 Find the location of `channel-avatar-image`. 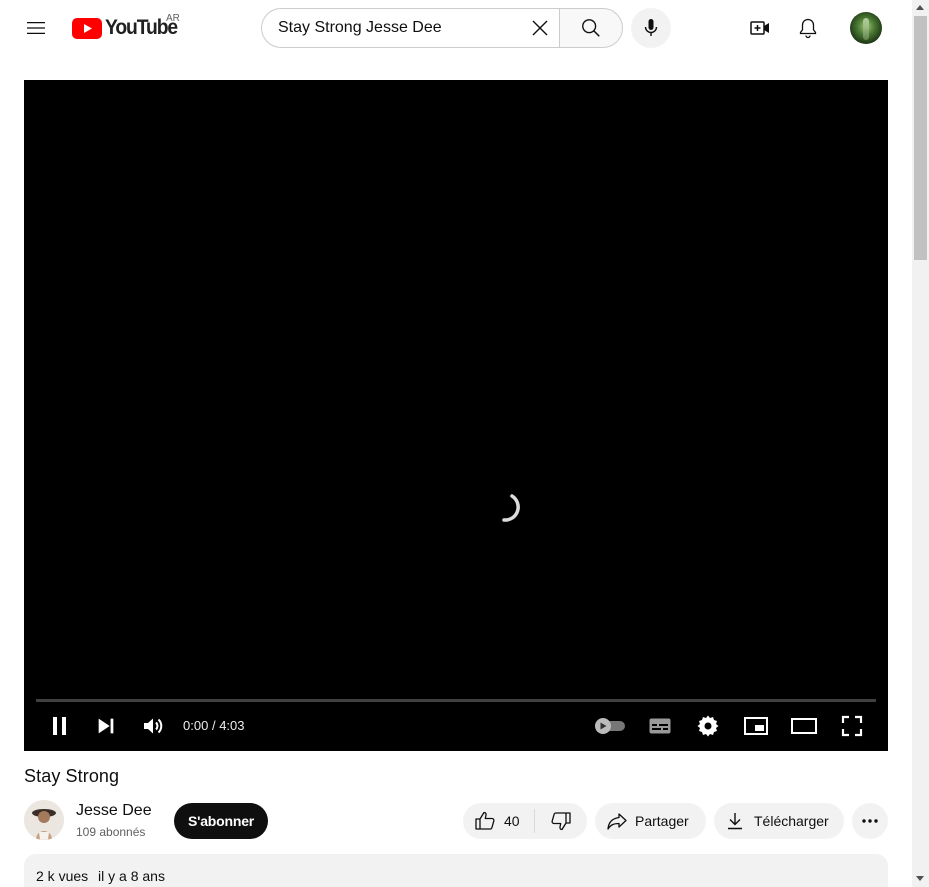

channel-avatar-image is located at coordinates (44, 820).